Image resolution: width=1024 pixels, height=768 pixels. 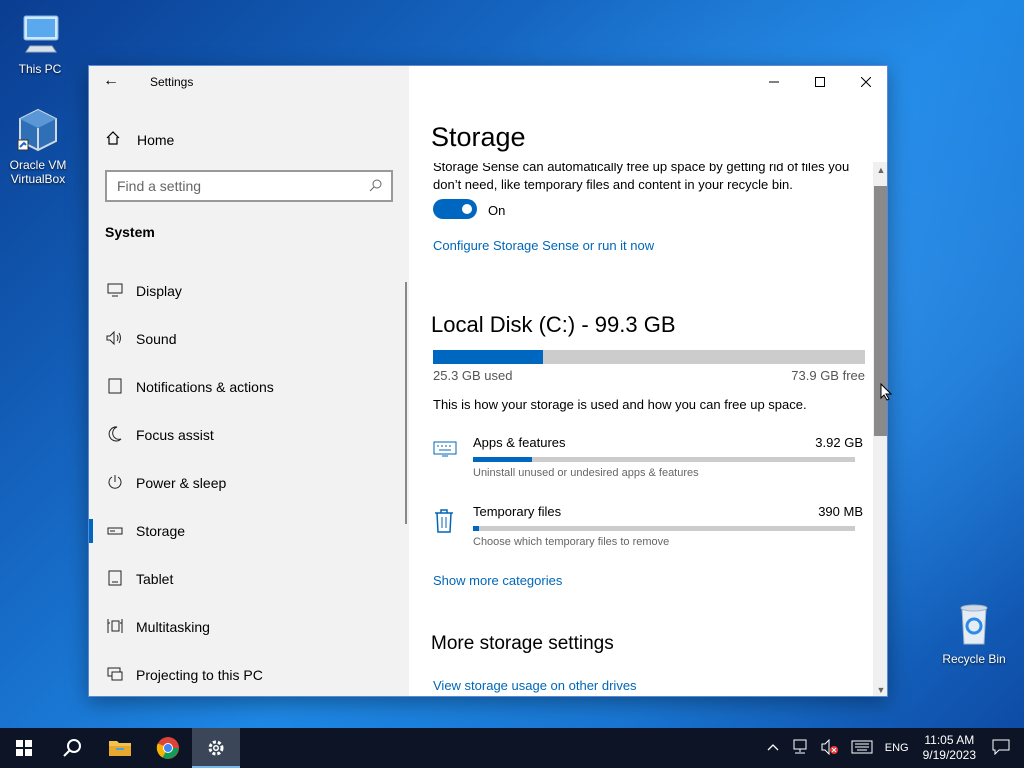 I want to click on desktop-icon-label: Oracle VM VirtualBox, so click(x=38, y=172).